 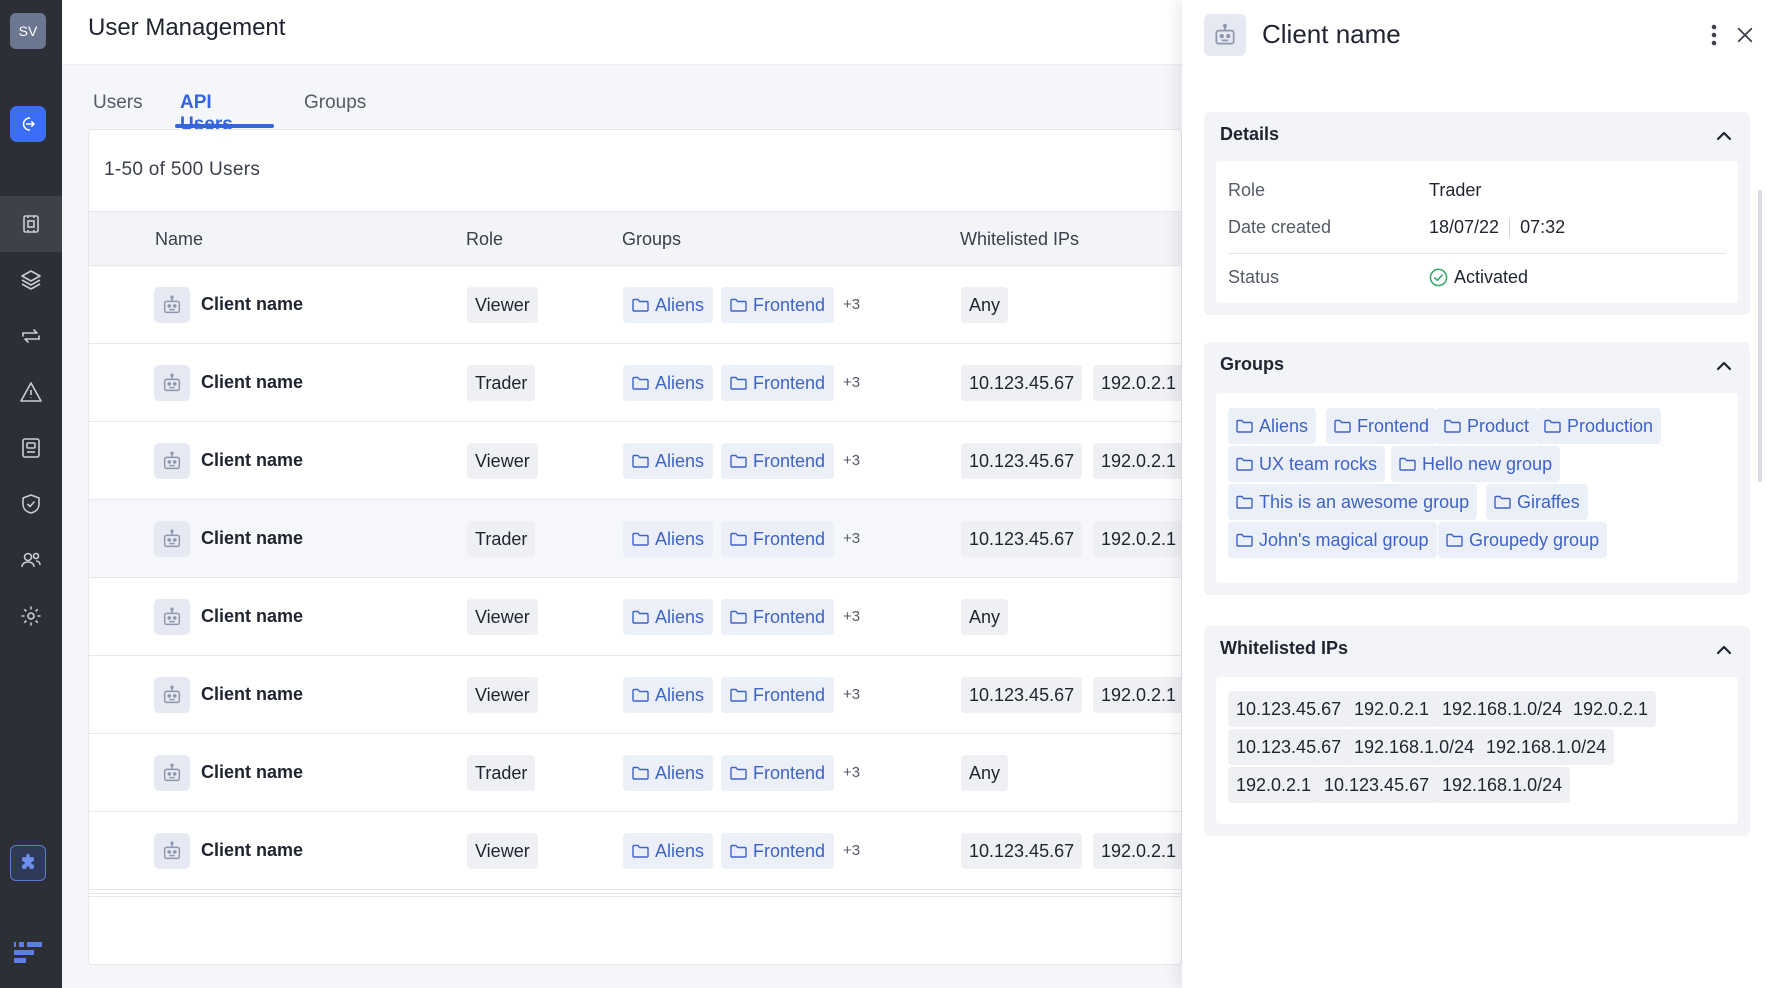 I want to click on sidebar-item-security, so click(x=31, y=504).